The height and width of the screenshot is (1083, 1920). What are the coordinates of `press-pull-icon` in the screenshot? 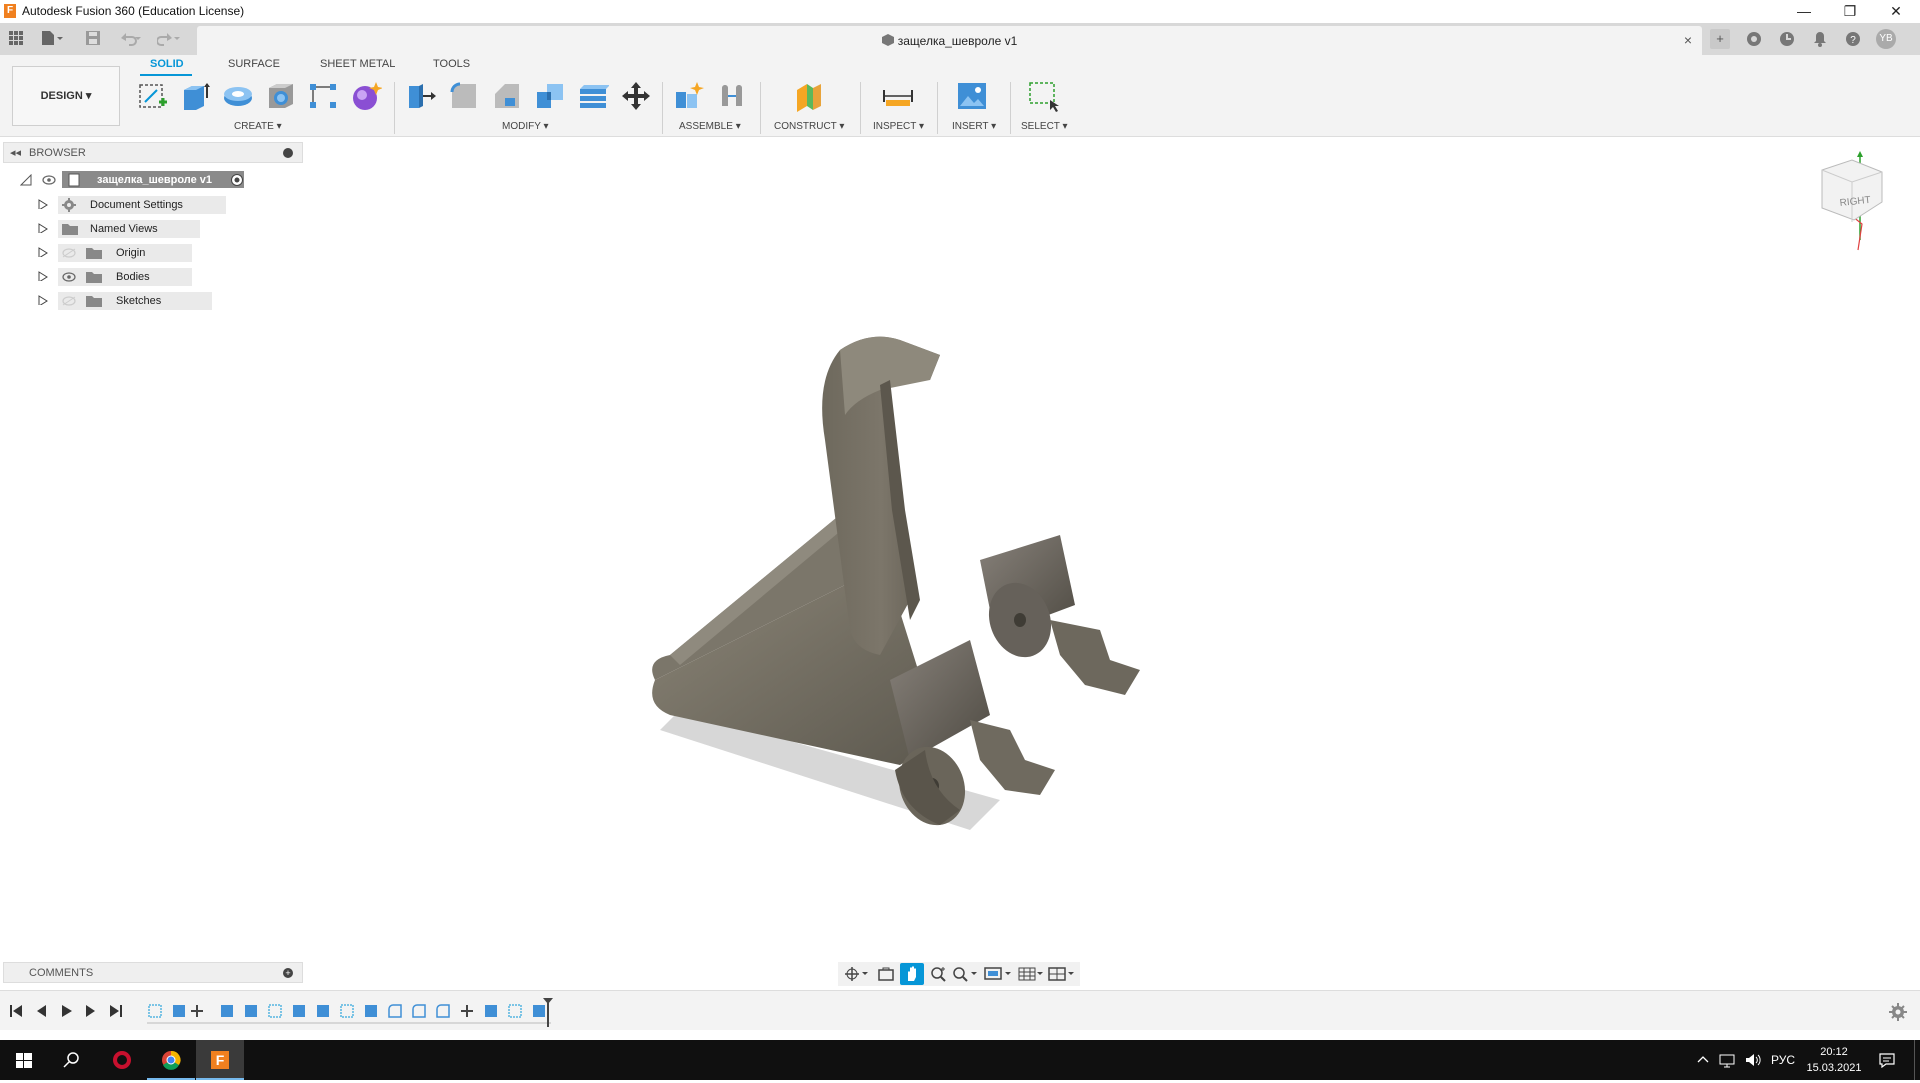 It's located at (421, 96).